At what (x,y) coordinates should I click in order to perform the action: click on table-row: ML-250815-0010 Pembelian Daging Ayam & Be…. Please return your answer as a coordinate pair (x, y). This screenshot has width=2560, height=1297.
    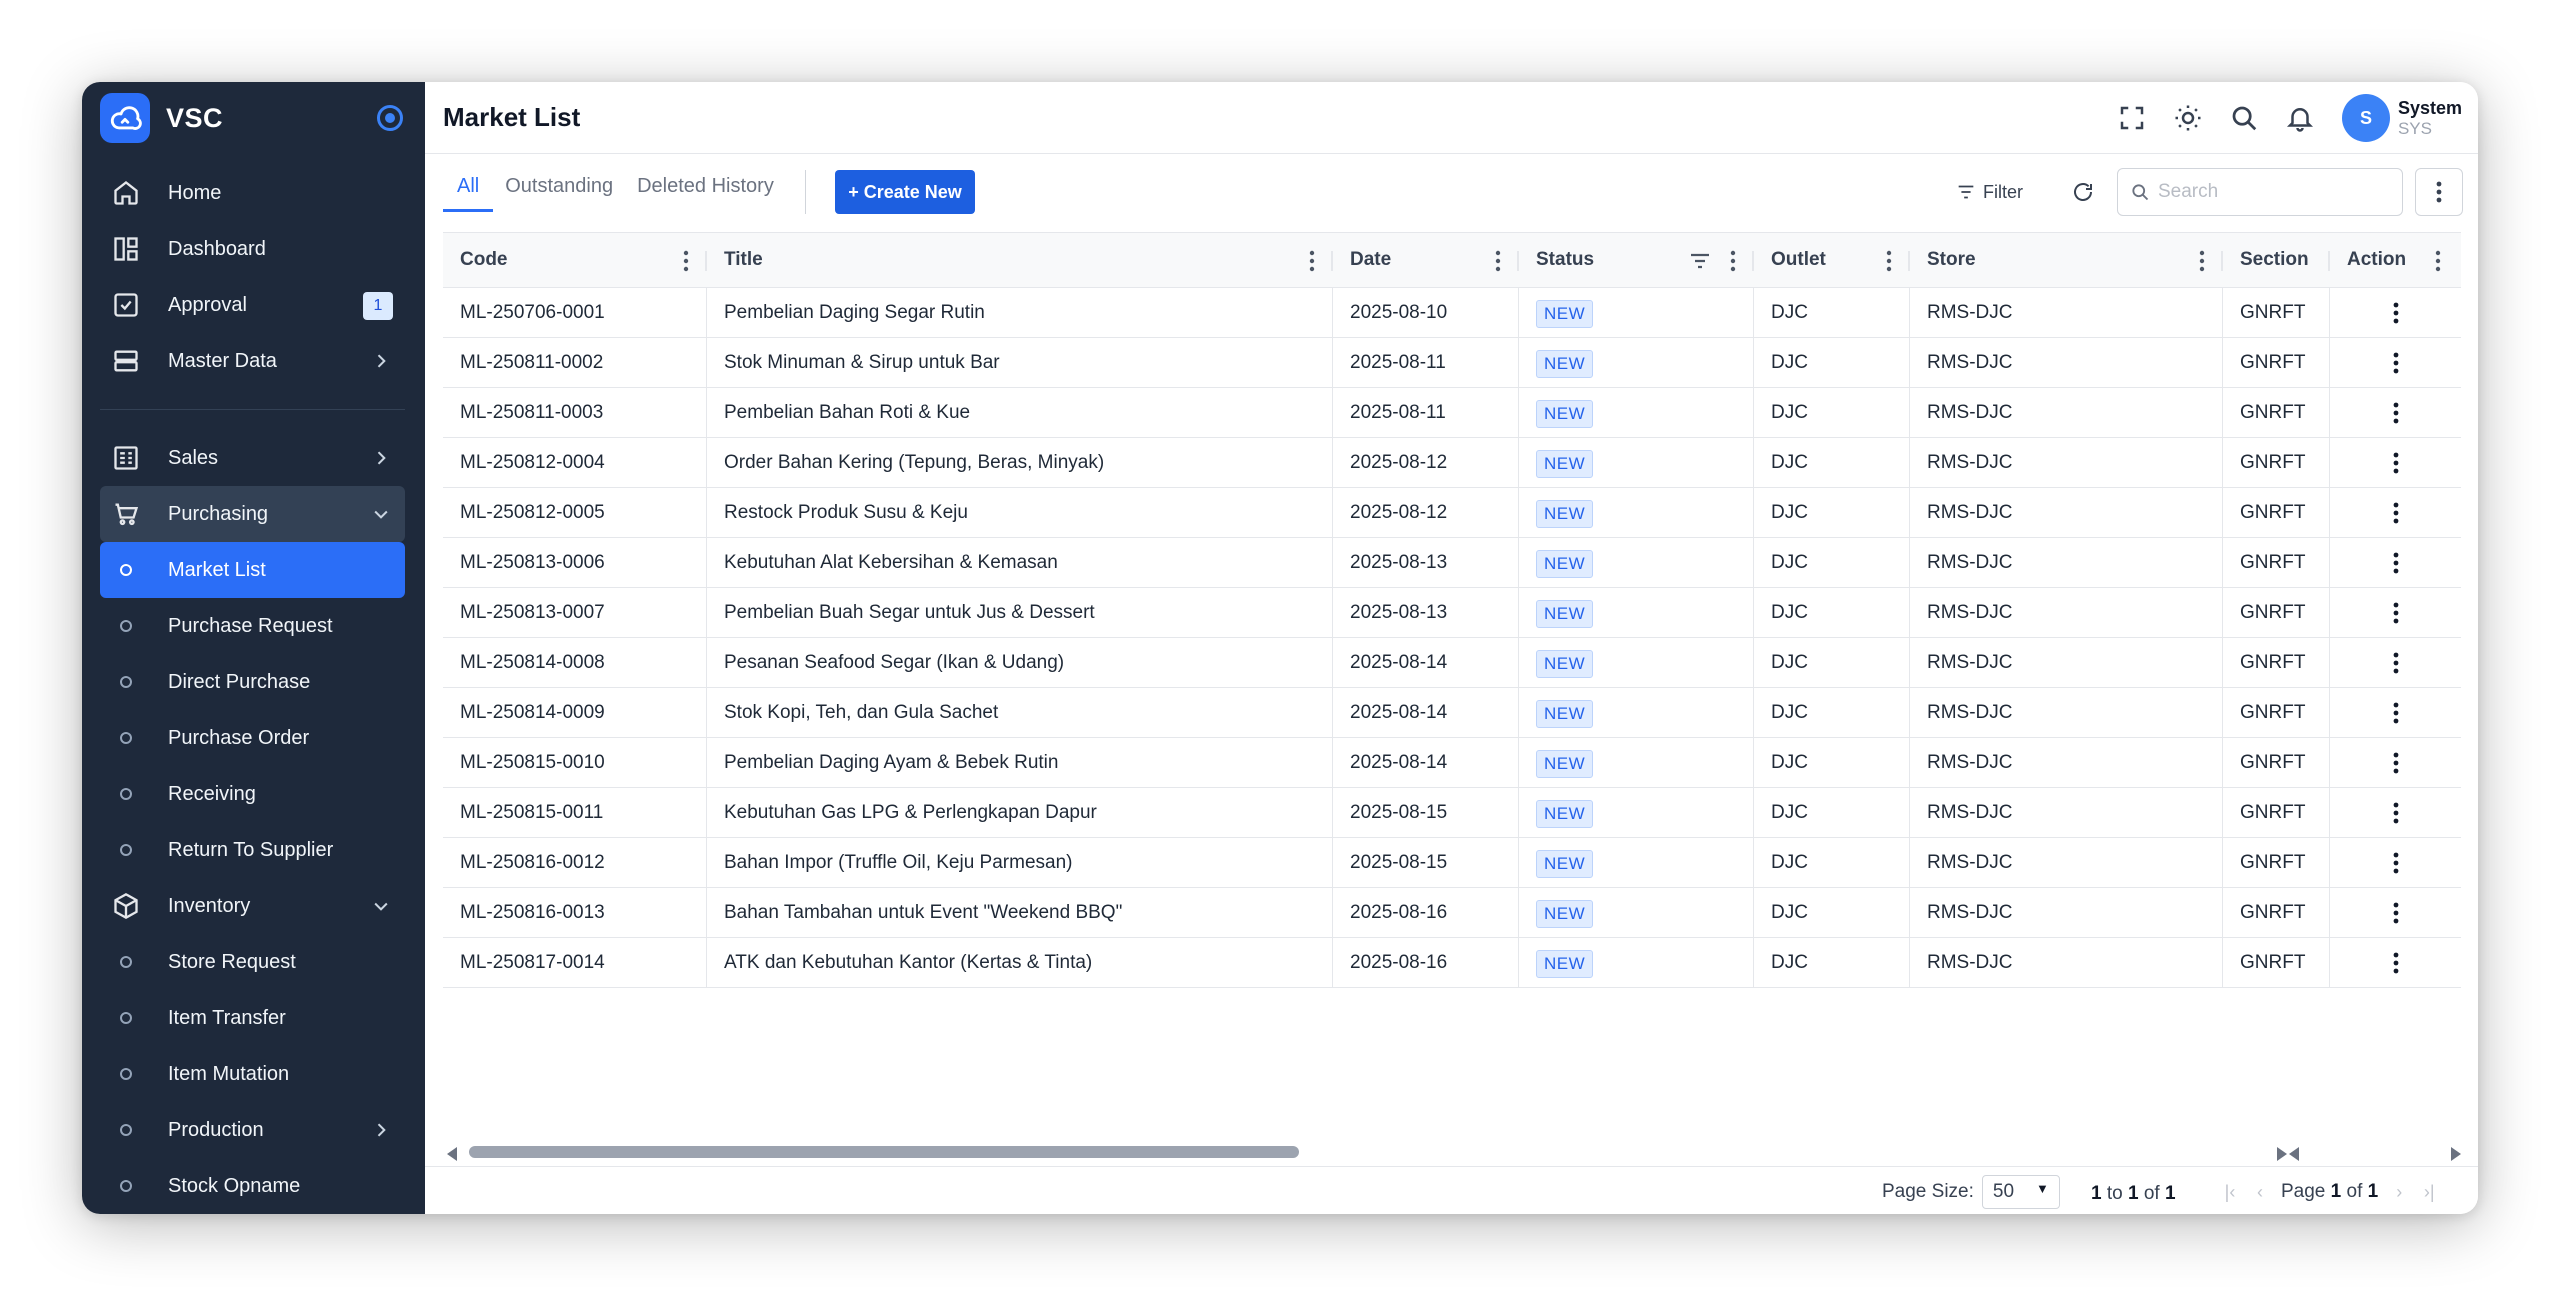
    Looking at the image, I should click on (1452, 763).